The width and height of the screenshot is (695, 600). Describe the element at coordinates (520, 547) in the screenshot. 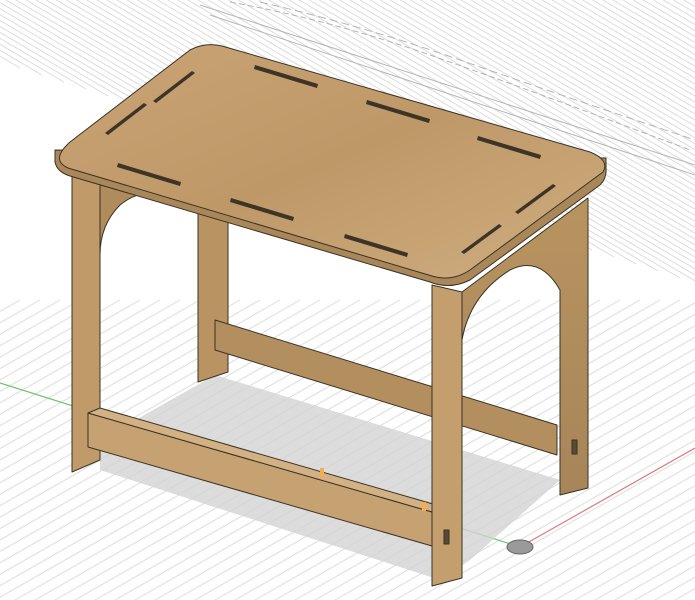

I see `origin-marker-icon` at that location.